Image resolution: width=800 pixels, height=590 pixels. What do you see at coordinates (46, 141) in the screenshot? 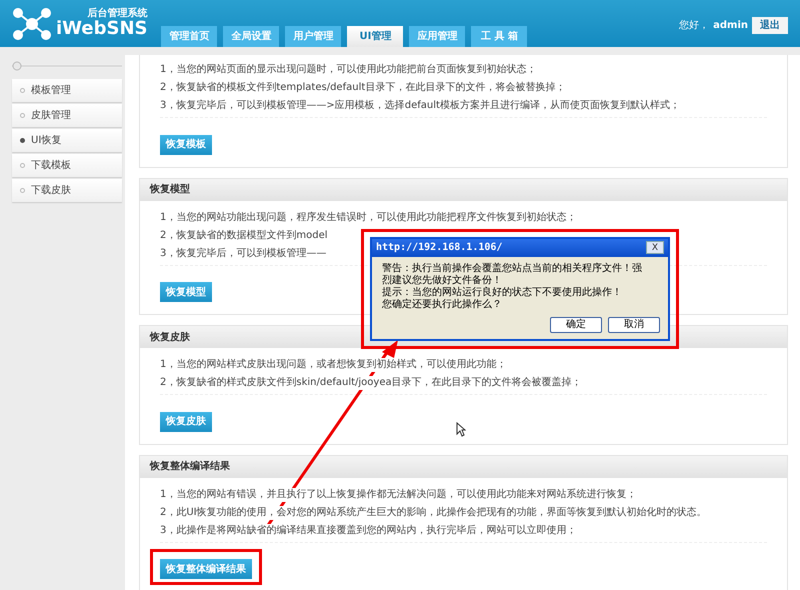
I see `sidebar-label: UI恢复` at bounding box center [46, 141].